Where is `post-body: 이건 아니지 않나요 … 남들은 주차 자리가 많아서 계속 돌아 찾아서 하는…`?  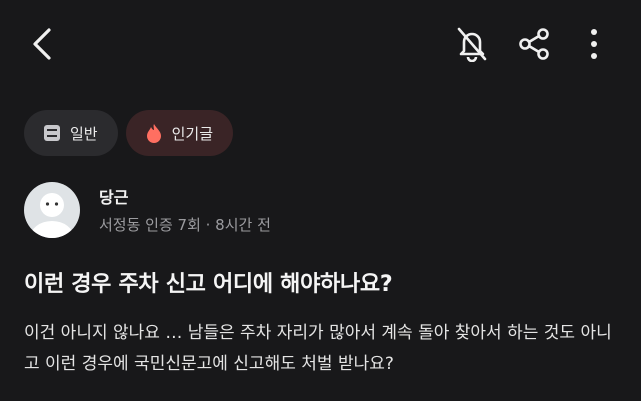
post-body: 이건 아니지 않나요 … 남들은 주차 자리가 많아서 계속 돌아 찾아서 하는… is located at coordinates (318, 348).